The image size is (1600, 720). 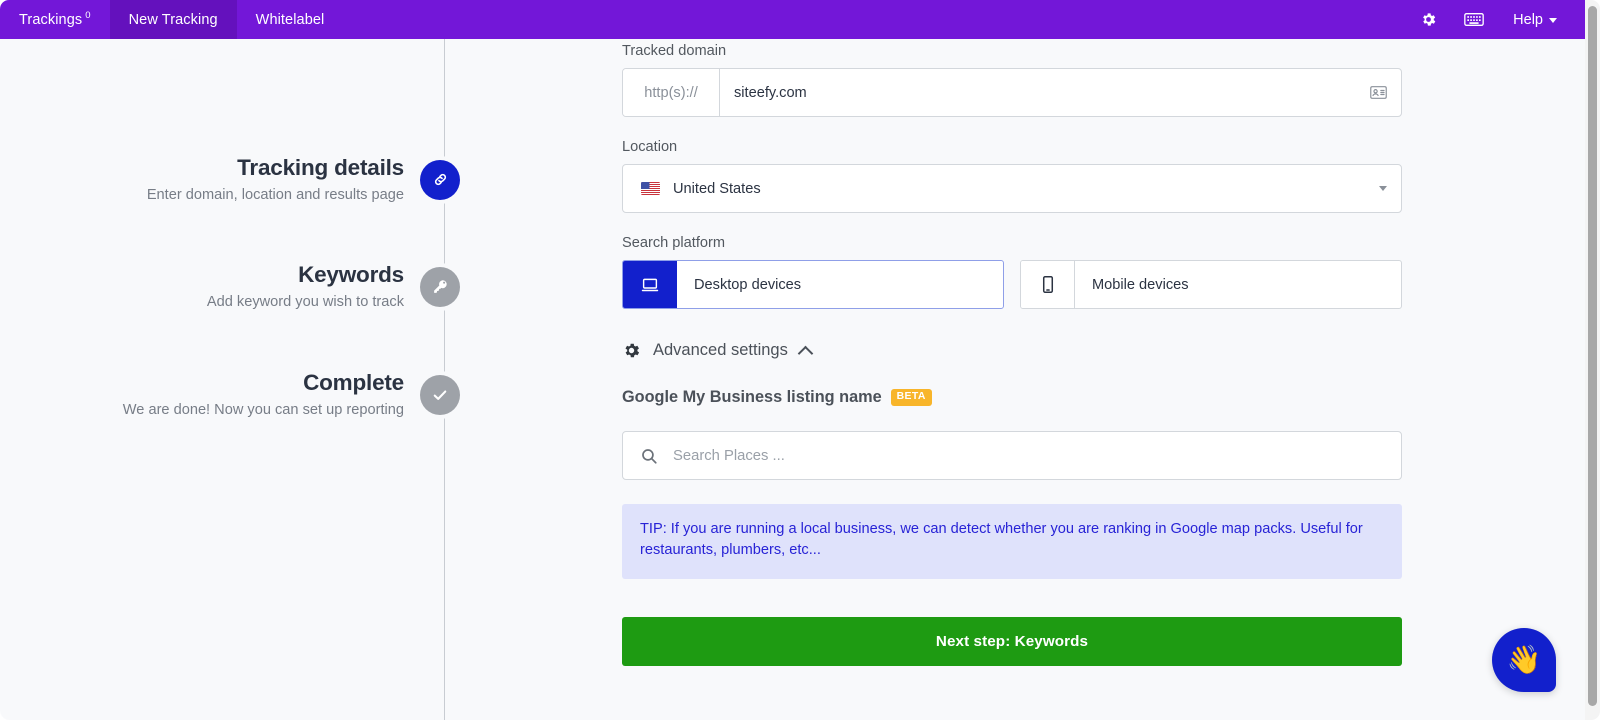 I want to click on places-search-group, so click(x=1012, y=455).